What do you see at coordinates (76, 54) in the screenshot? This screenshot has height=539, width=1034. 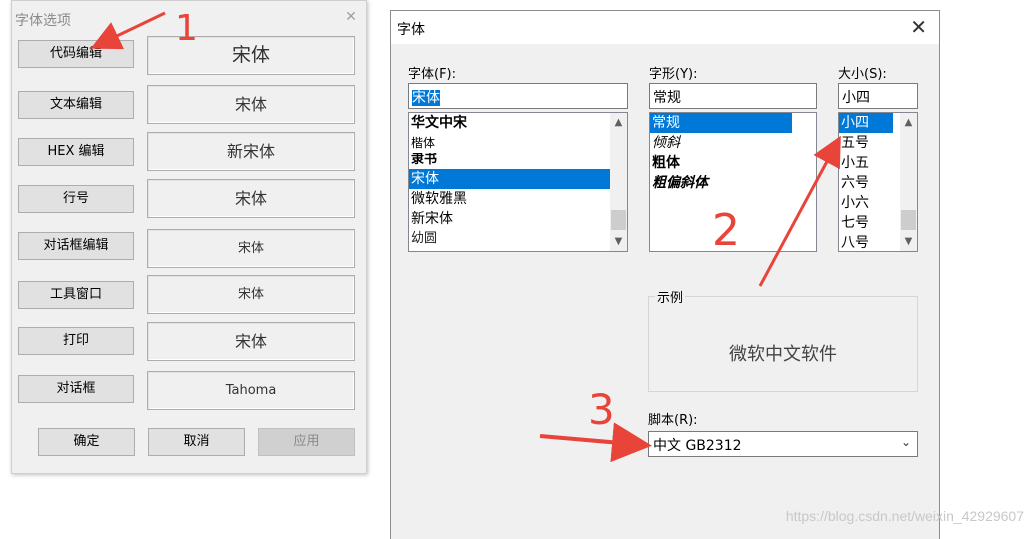 I see `code-edit-button: 代码编辑` at bounding box center [76, 54].